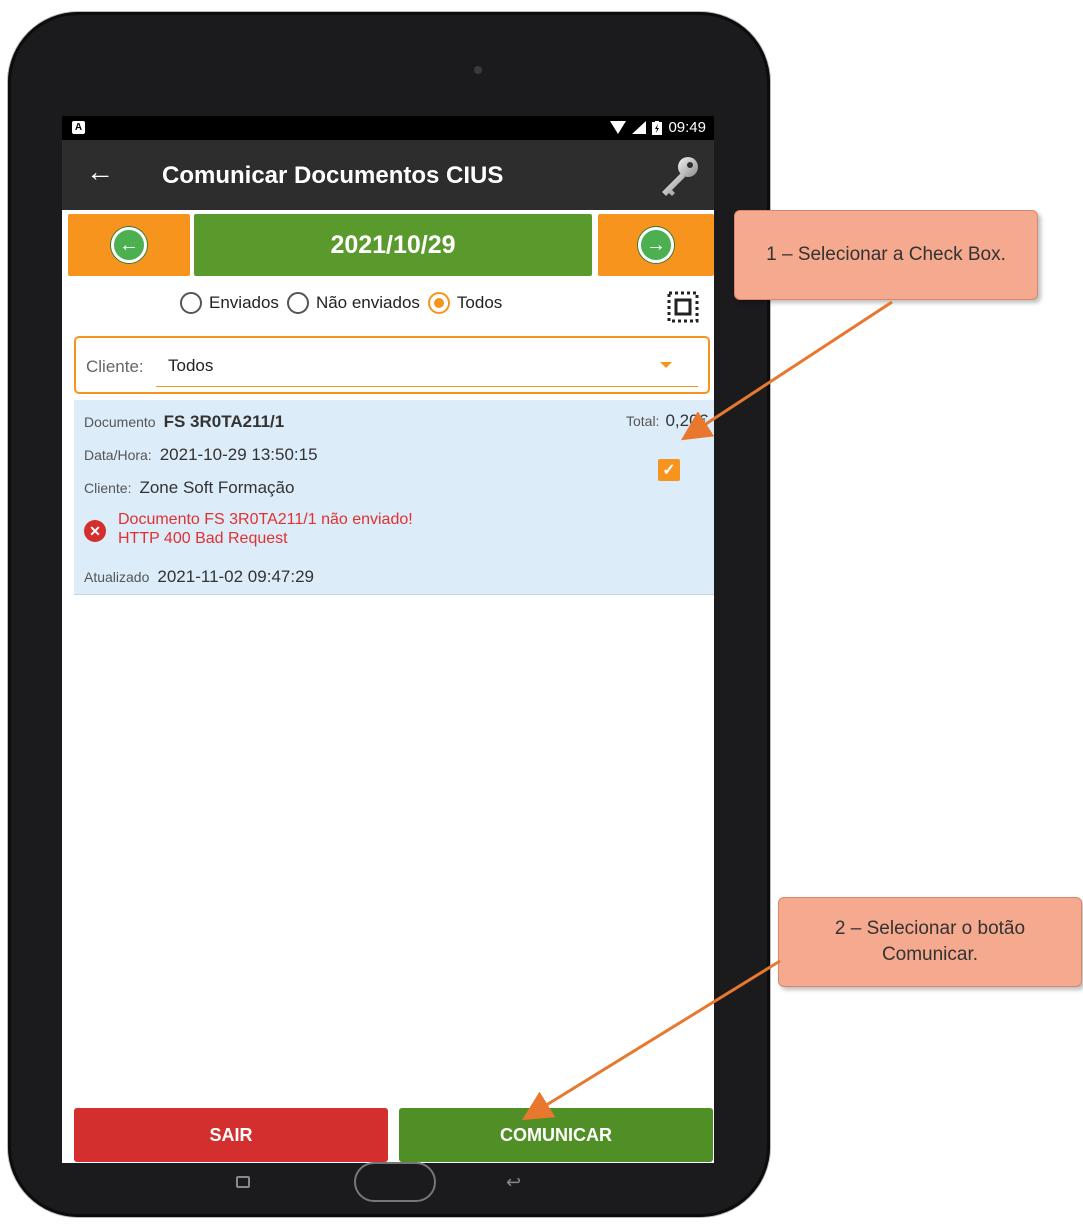 This screenshot has width=1083, height=1224. What do you see at coordinates (438, 303) in the screenshot?
I see `radio-selected-icon` at bounding box center [438, 303].